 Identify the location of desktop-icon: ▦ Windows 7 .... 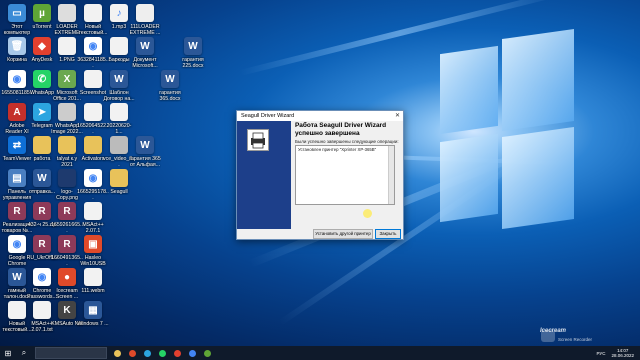
(93, 314).